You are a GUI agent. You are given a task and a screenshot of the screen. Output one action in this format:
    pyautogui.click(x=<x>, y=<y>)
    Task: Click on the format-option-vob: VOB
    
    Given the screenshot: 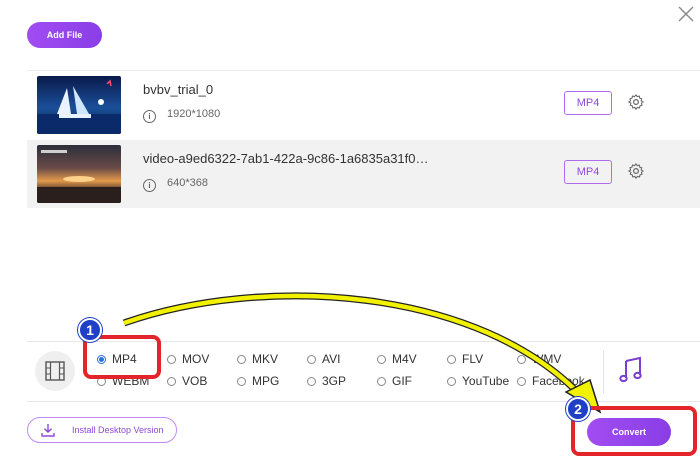 What is the action you would take?
    pyautogui.click(x=187, y=381)
    